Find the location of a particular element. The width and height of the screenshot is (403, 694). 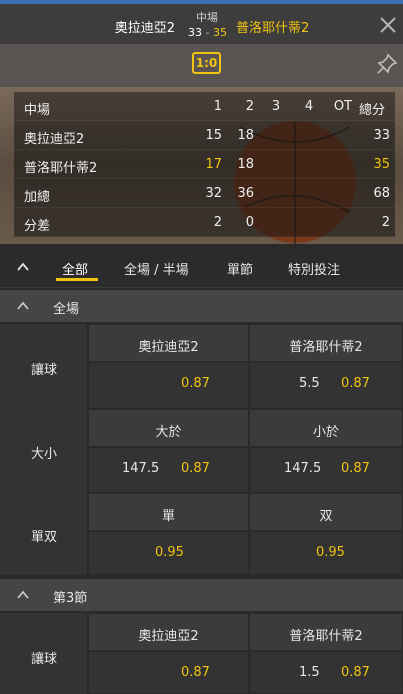

score-row-sum: 加總 32 36 68 is located at coordinates (204, 193).